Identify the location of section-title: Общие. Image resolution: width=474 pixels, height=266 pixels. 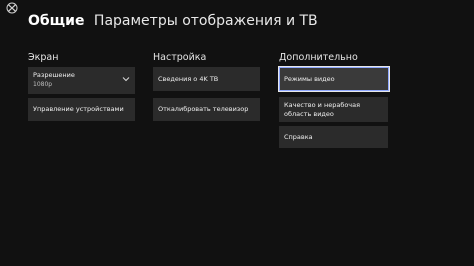
(56, 21).